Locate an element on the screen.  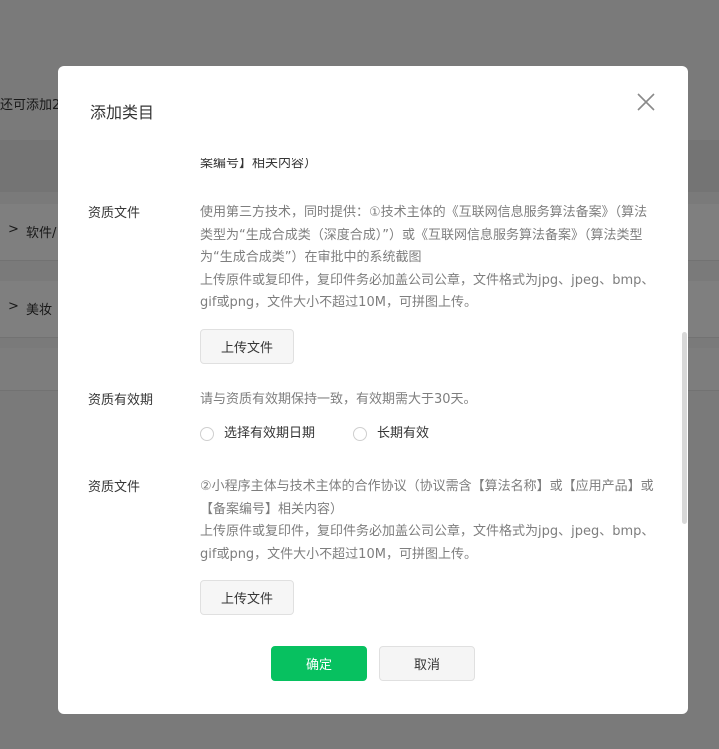
confirm-button: 确定 is located at coordinates (319, 663).